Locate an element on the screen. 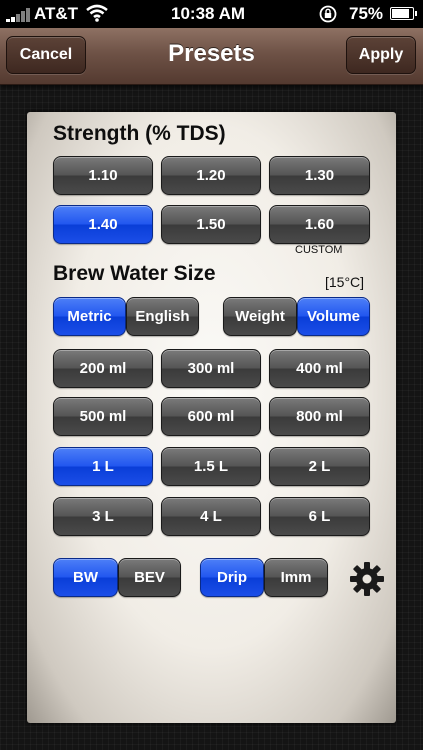 The width and height of the screenshot is (423, 750). size-option-1l: 1 L is located at coordinates (103, 466).